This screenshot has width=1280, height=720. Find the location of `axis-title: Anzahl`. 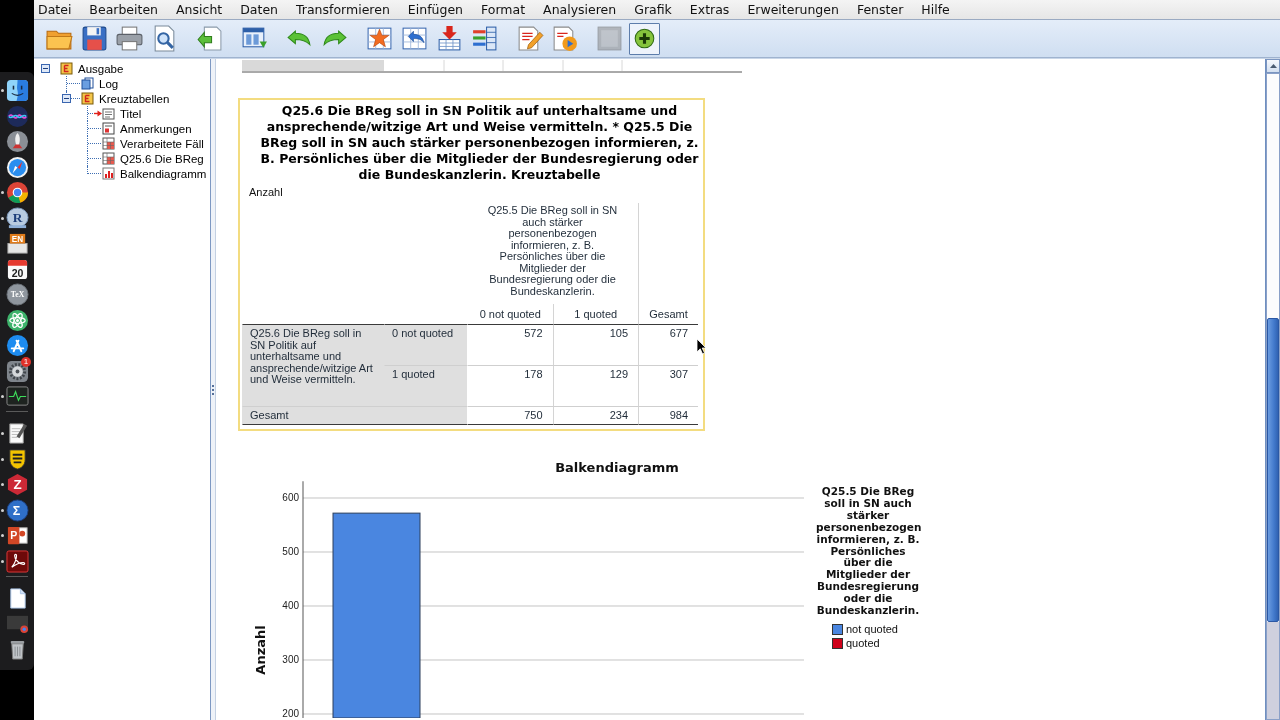

axis-title: Anzahl is located at coordinates (260, 650).